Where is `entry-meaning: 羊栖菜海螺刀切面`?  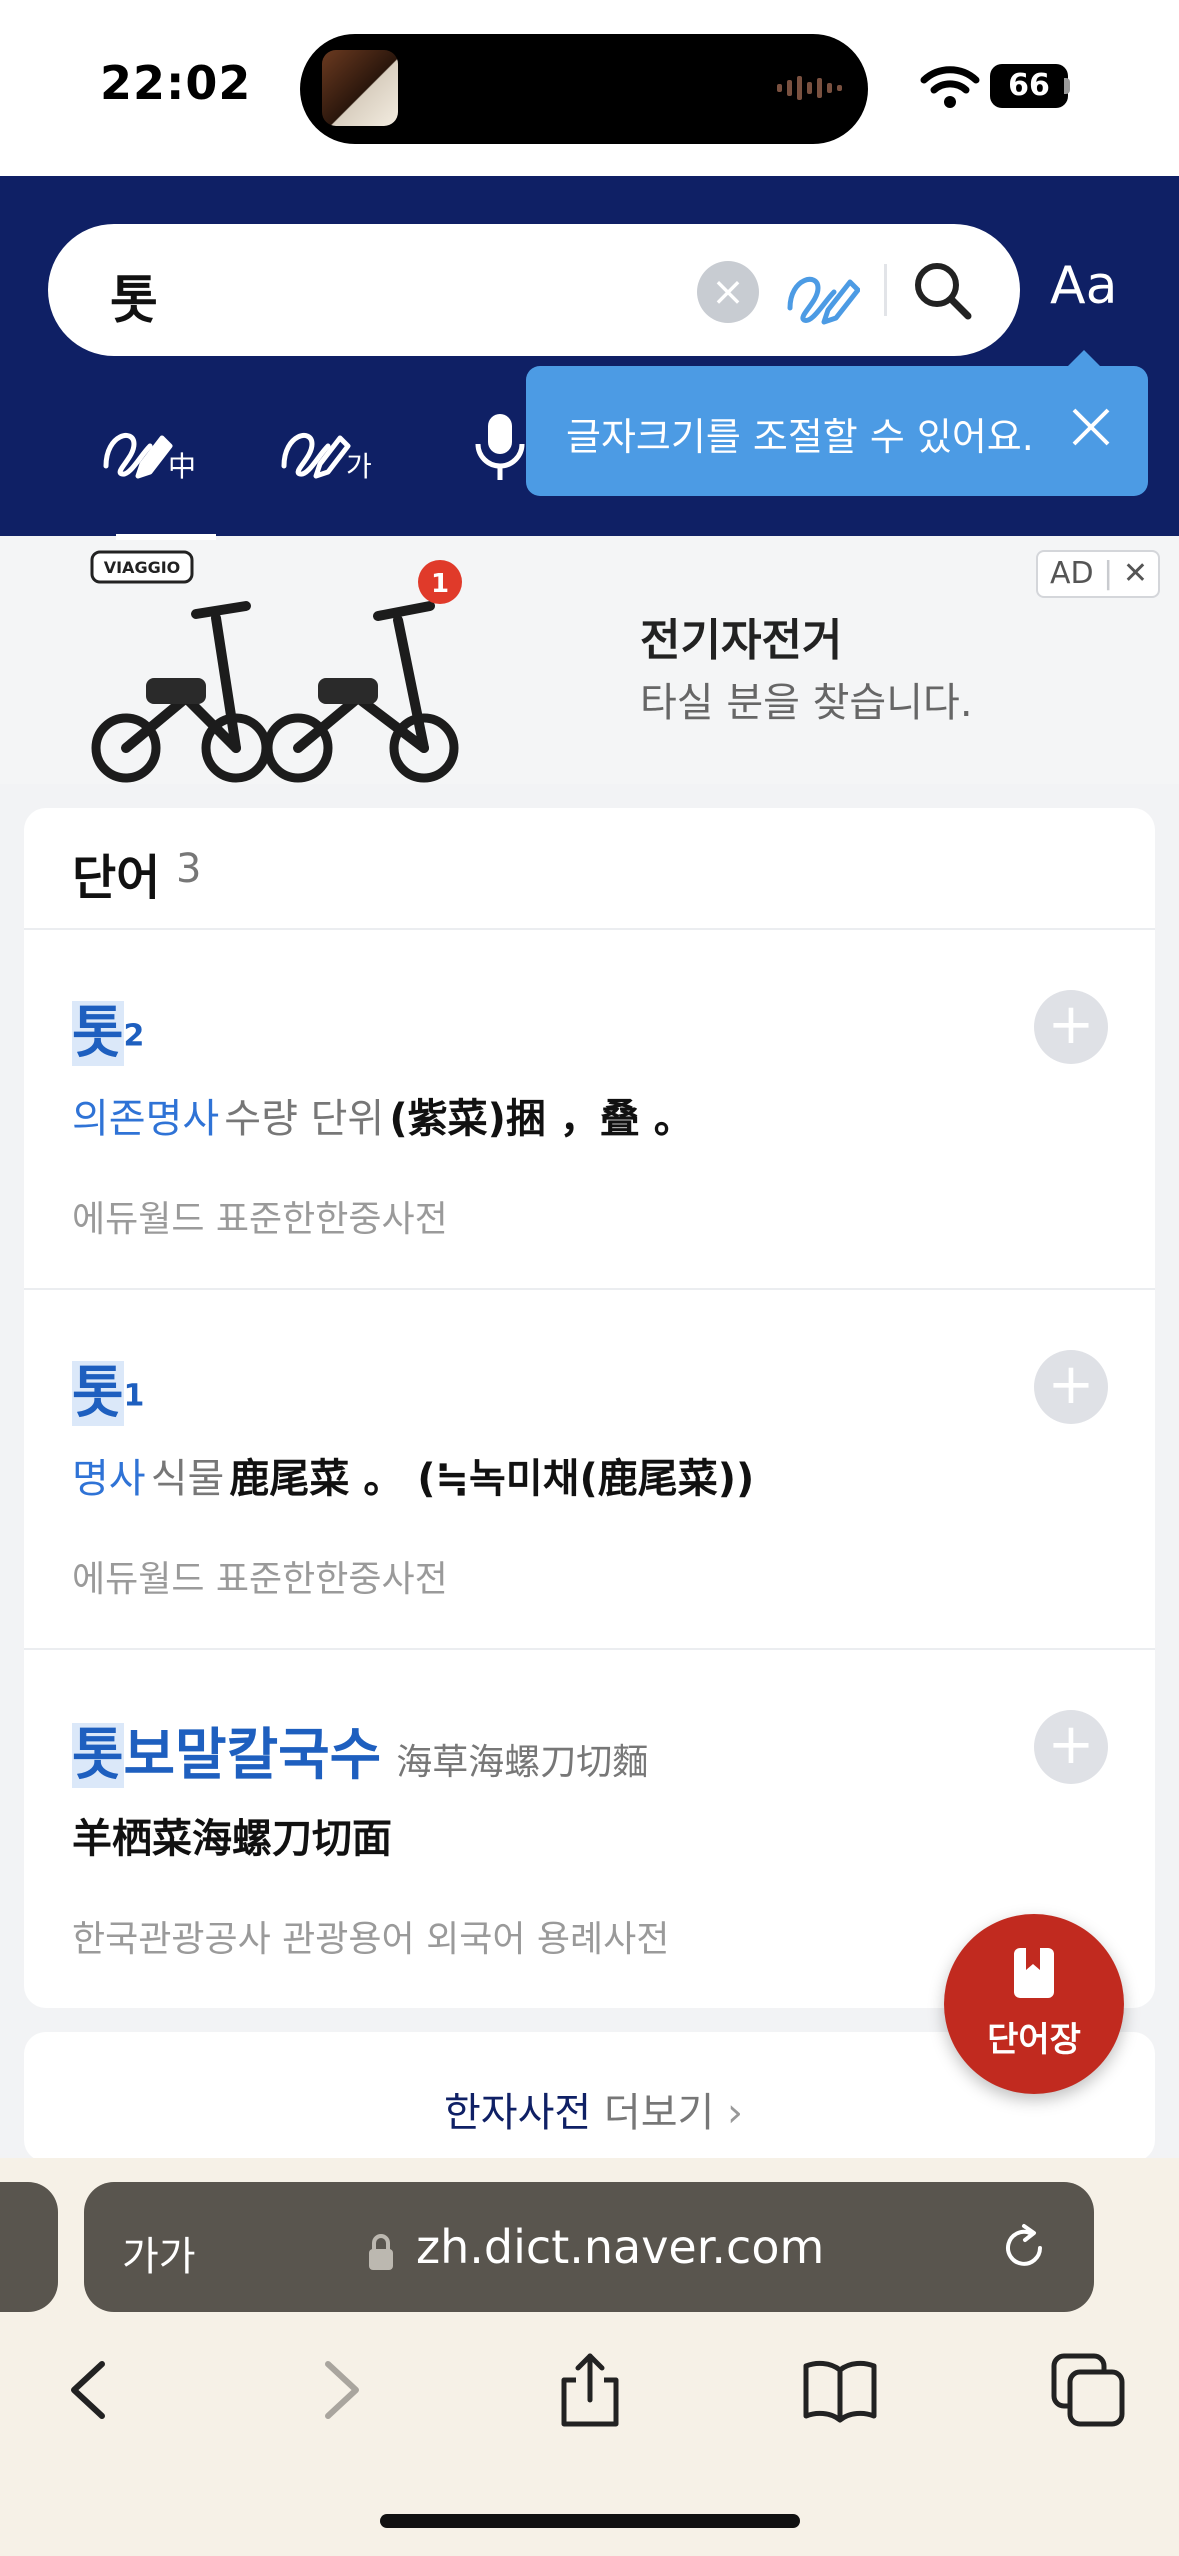
entry-meaning: 羊栖菜海螺刀切面 is located at coordinates (232, 1839).